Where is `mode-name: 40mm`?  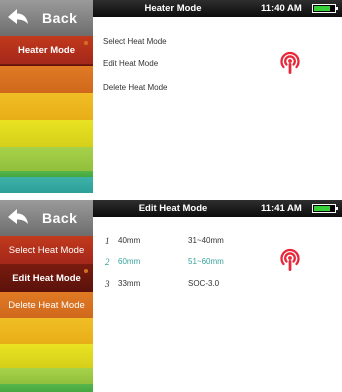
mode-name: 40mm is located at coordinates (129, 240).